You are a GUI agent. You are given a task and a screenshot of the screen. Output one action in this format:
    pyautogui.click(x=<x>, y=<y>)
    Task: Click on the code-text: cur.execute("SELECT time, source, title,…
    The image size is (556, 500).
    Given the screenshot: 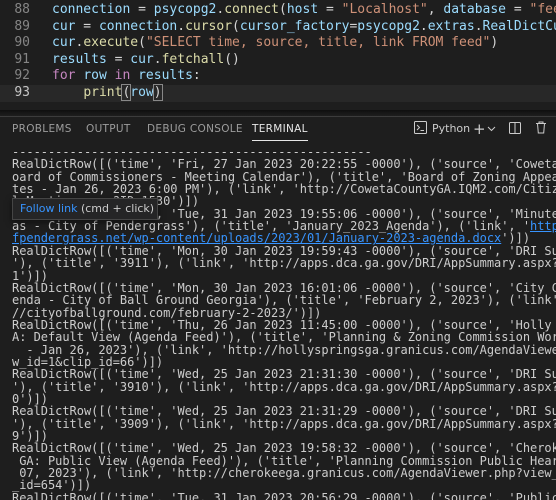 What is the action you would take?
    pyautogui.click(x=275, y=43)
    